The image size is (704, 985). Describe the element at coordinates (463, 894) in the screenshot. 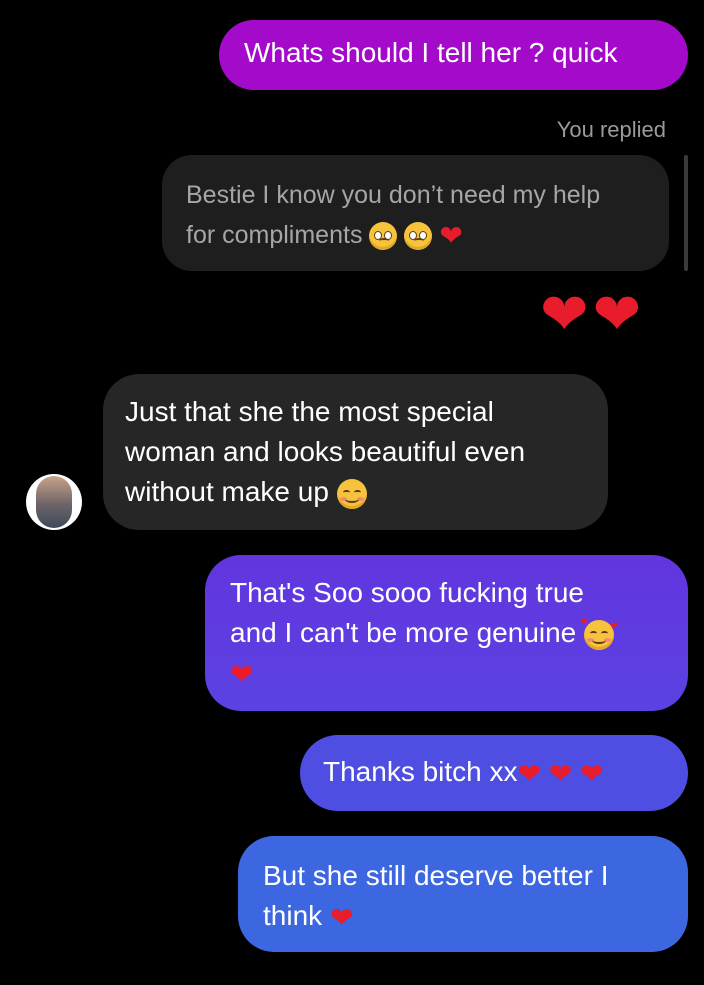

I see `sent-message-bubble: But she still deserve better I think ❤` at that location.